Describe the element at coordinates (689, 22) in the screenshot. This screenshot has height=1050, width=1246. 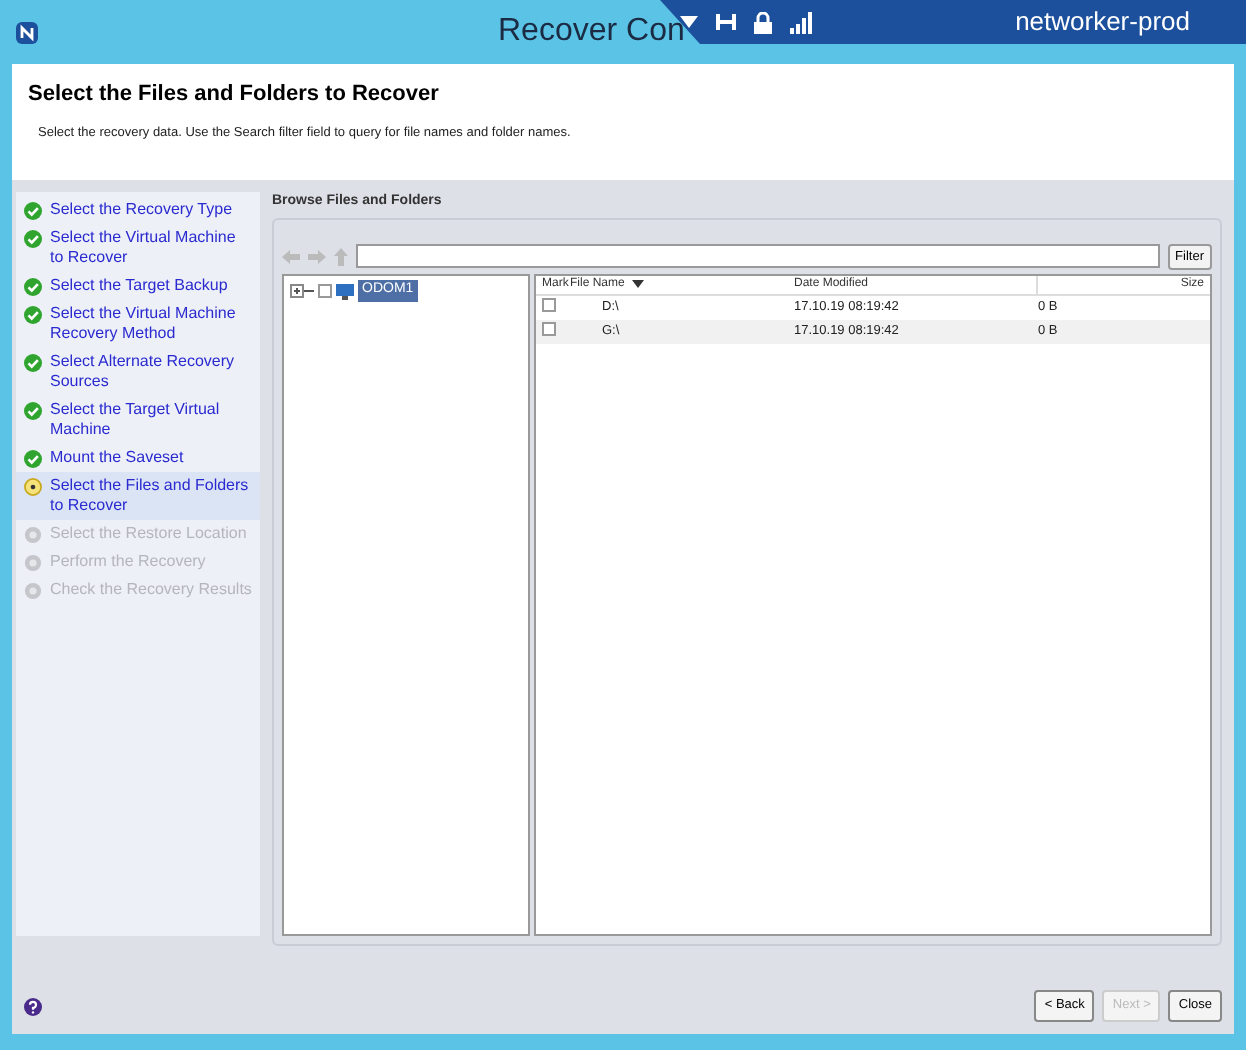
I see `dropdown-icon` at that location.